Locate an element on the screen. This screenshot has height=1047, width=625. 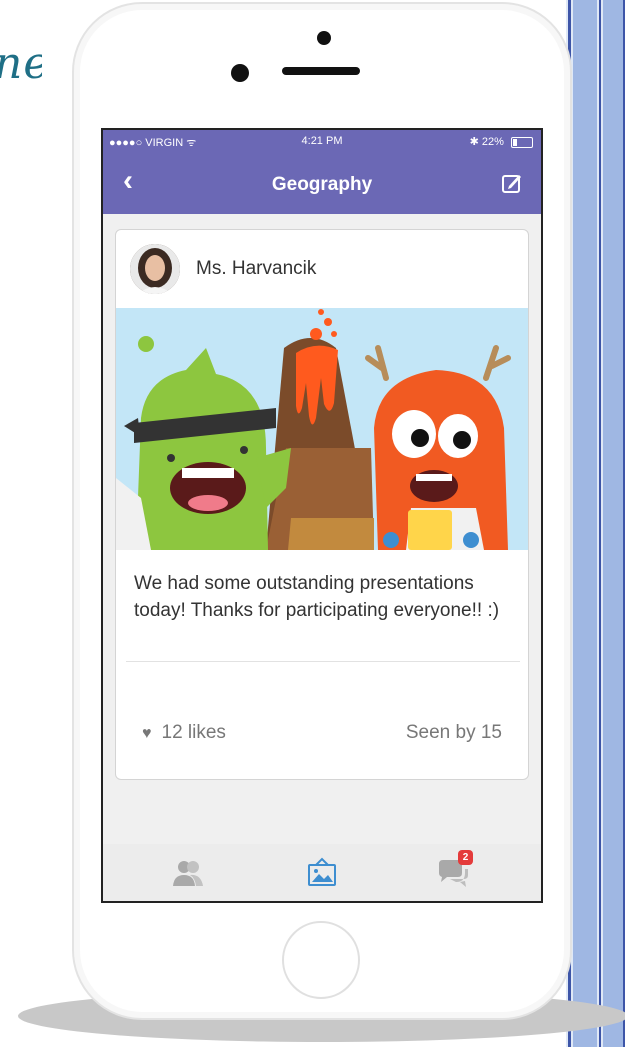
like-button: ♥ 12 likes is located at coordinates (184, 733).